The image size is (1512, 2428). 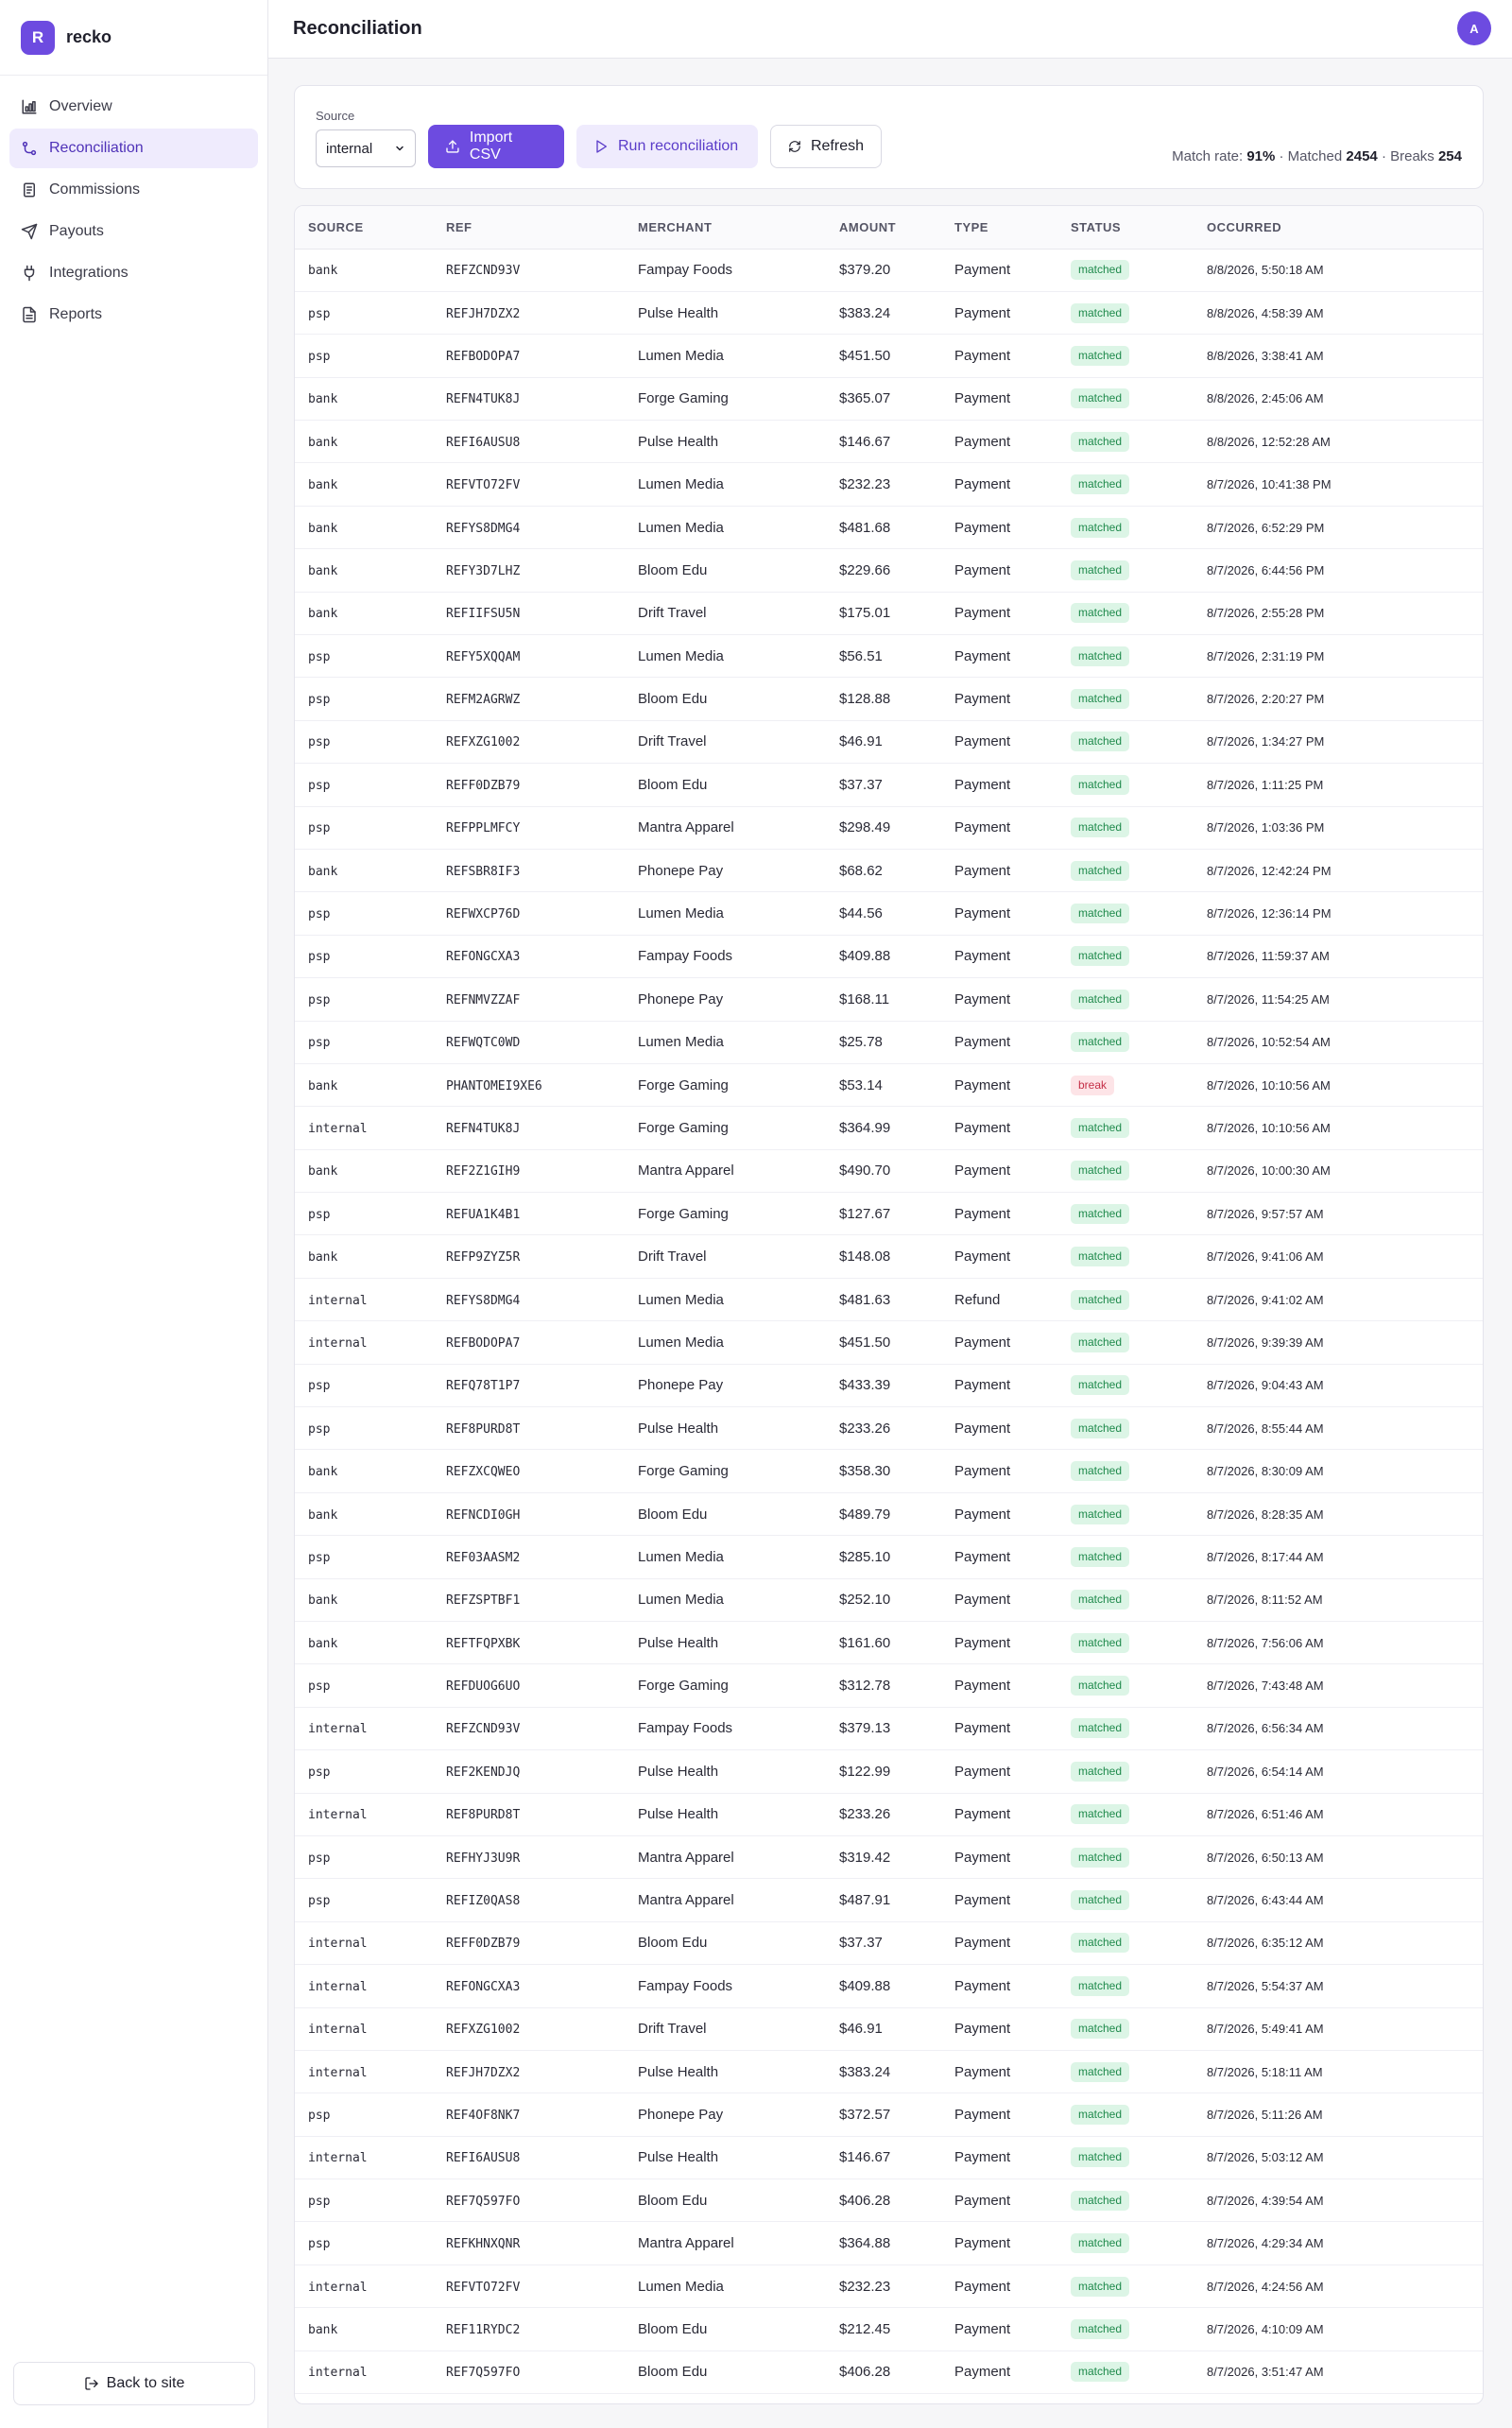 I want to click on refresh-icon, so click(x=794, y=146).